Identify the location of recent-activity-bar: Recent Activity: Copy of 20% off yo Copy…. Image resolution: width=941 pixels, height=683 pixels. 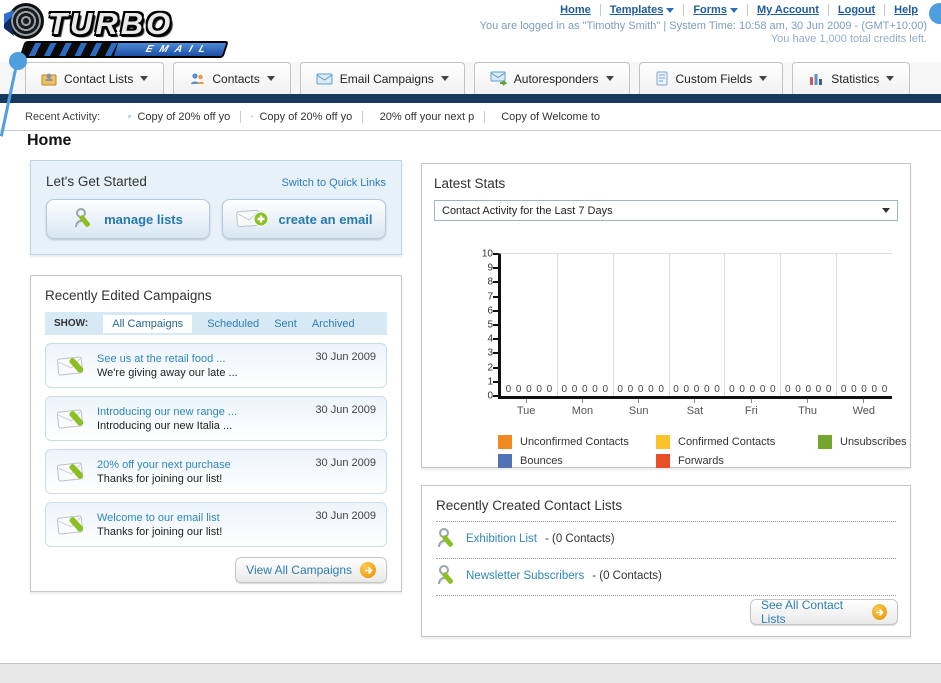
(470, 117).